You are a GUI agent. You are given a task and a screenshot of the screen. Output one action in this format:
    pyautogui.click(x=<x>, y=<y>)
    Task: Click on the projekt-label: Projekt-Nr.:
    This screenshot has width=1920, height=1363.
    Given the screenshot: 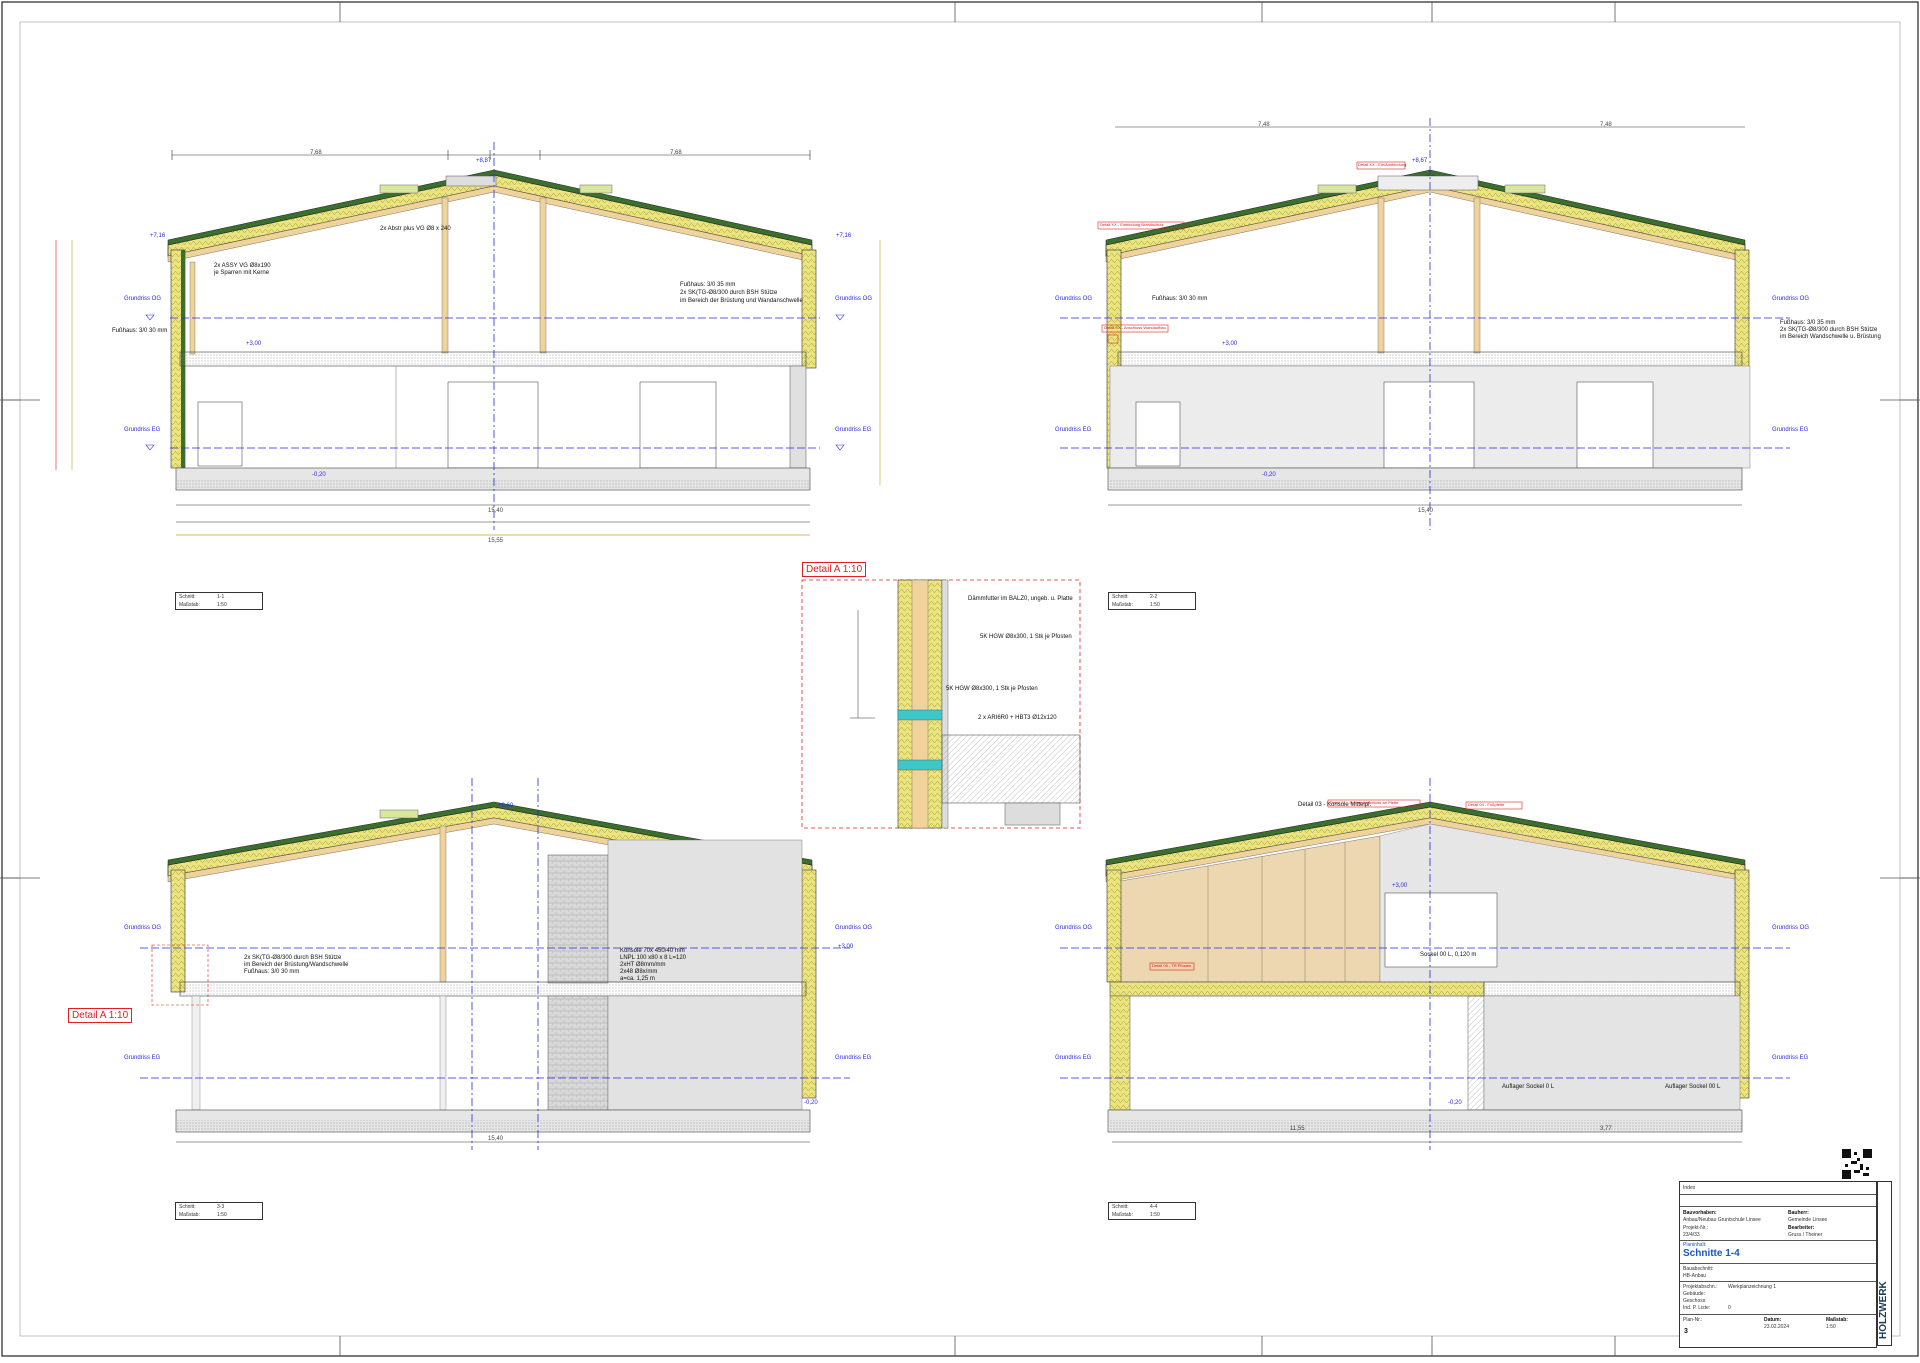 What is the action you would take?
    pyautogui.click(x=1696, y=1228)
    